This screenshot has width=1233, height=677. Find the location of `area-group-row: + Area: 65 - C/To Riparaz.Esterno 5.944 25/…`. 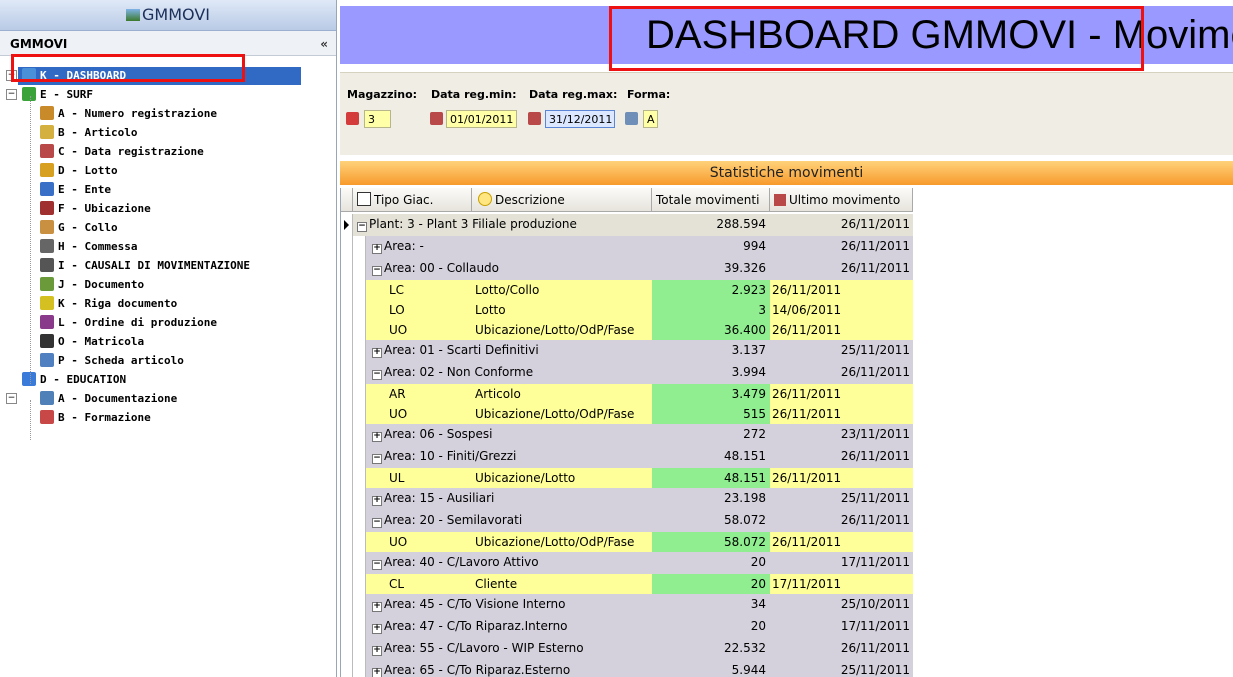

area-group-row: + Area: 65 - C/To Riparaz.Esterno 5.944 25/… is located at coordinates (627, 668).